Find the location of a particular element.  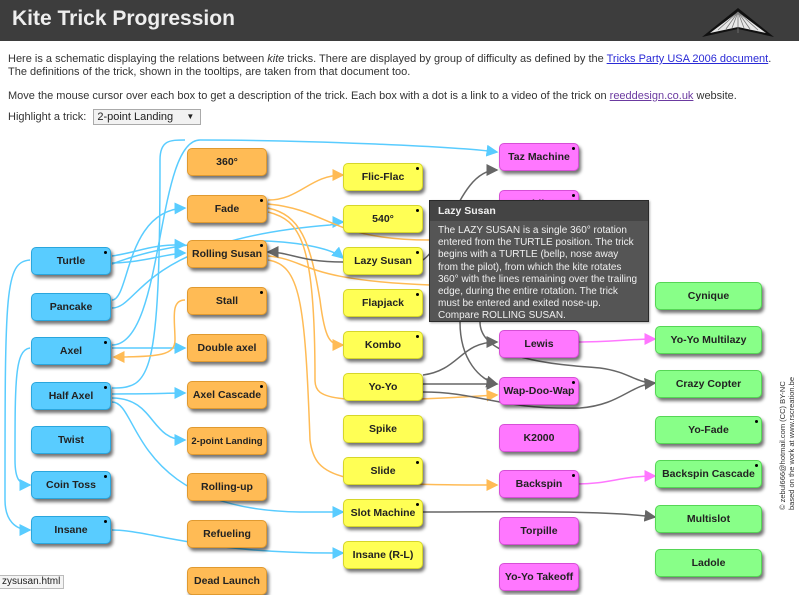

trick-rolling-susan: Rolling Susan is located at coordinates (227, 254).